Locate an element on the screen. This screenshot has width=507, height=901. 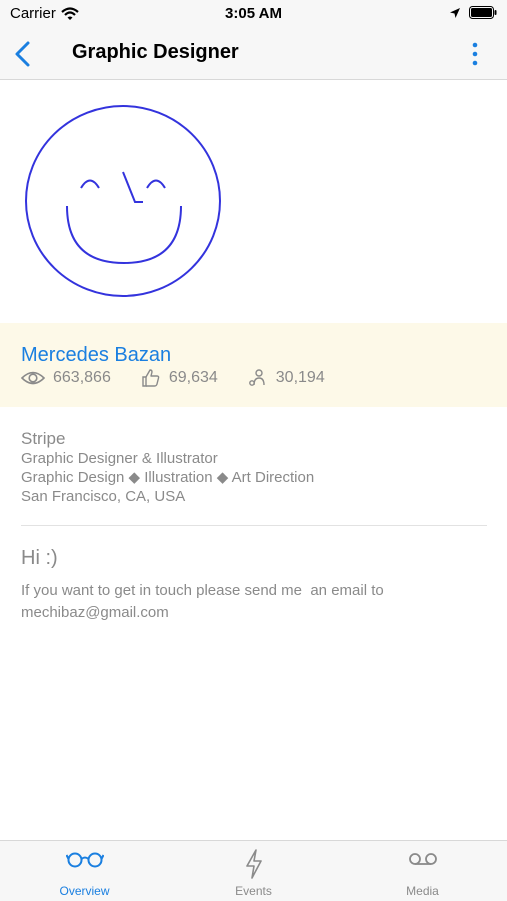
profile-summary: Mercedes Bazan 663,866 69,634 30,194 is located at coordinates (253, 365).